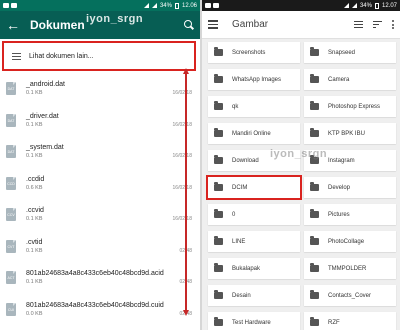 The width and height of the screenshot is (400, 330). I want to click on folder-mandiri-online: Mandiri Online, so click(254, 133).